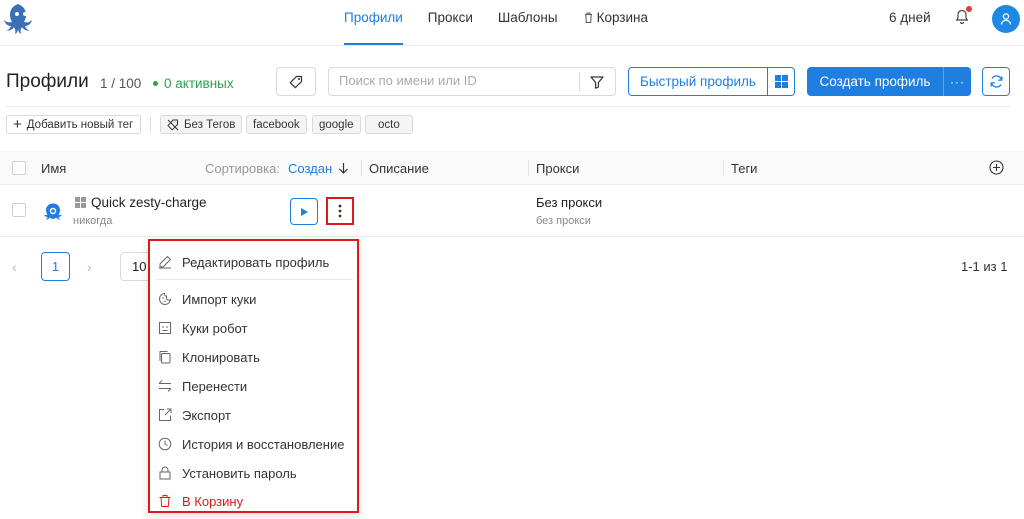  Describe the element at coordinates (399, 168) in the screenshot. I see `column-description: Описание` at that location.